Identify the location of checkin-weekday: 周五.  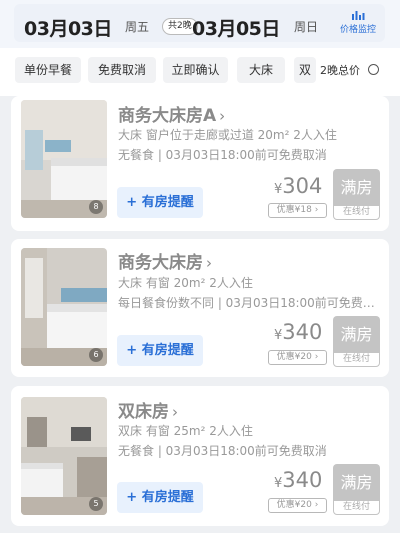
(137, 27).